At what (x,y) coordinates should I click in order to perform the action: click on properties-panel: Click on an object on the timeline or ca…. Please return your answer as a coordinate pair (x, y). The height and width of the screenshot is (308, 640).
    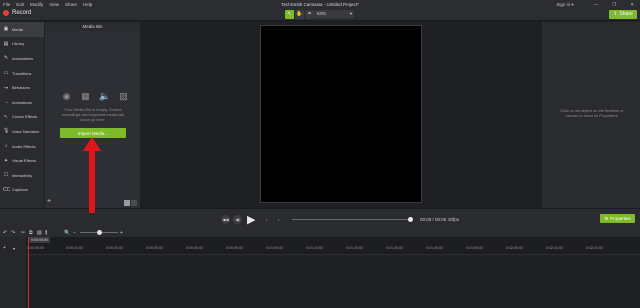
    Looking at the image, I should click on (591, 115).